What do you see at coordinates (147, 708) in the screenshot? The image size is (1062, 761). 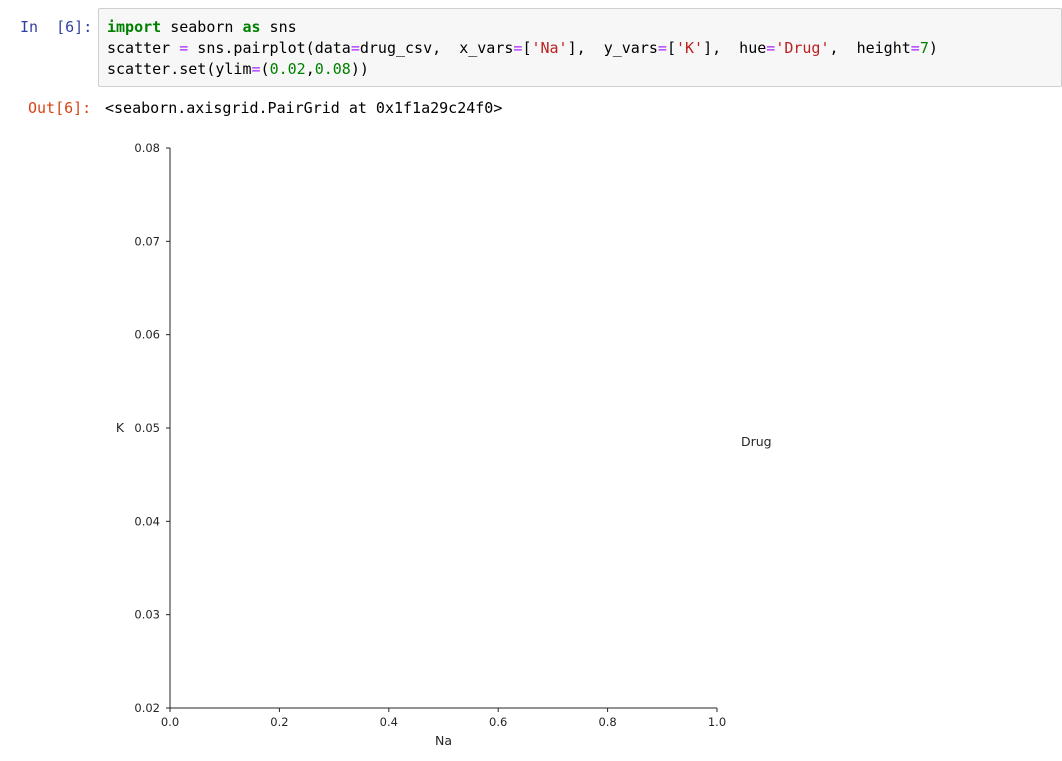 I see `y-tick-label: 0.02` at bounding box center [147, 708].